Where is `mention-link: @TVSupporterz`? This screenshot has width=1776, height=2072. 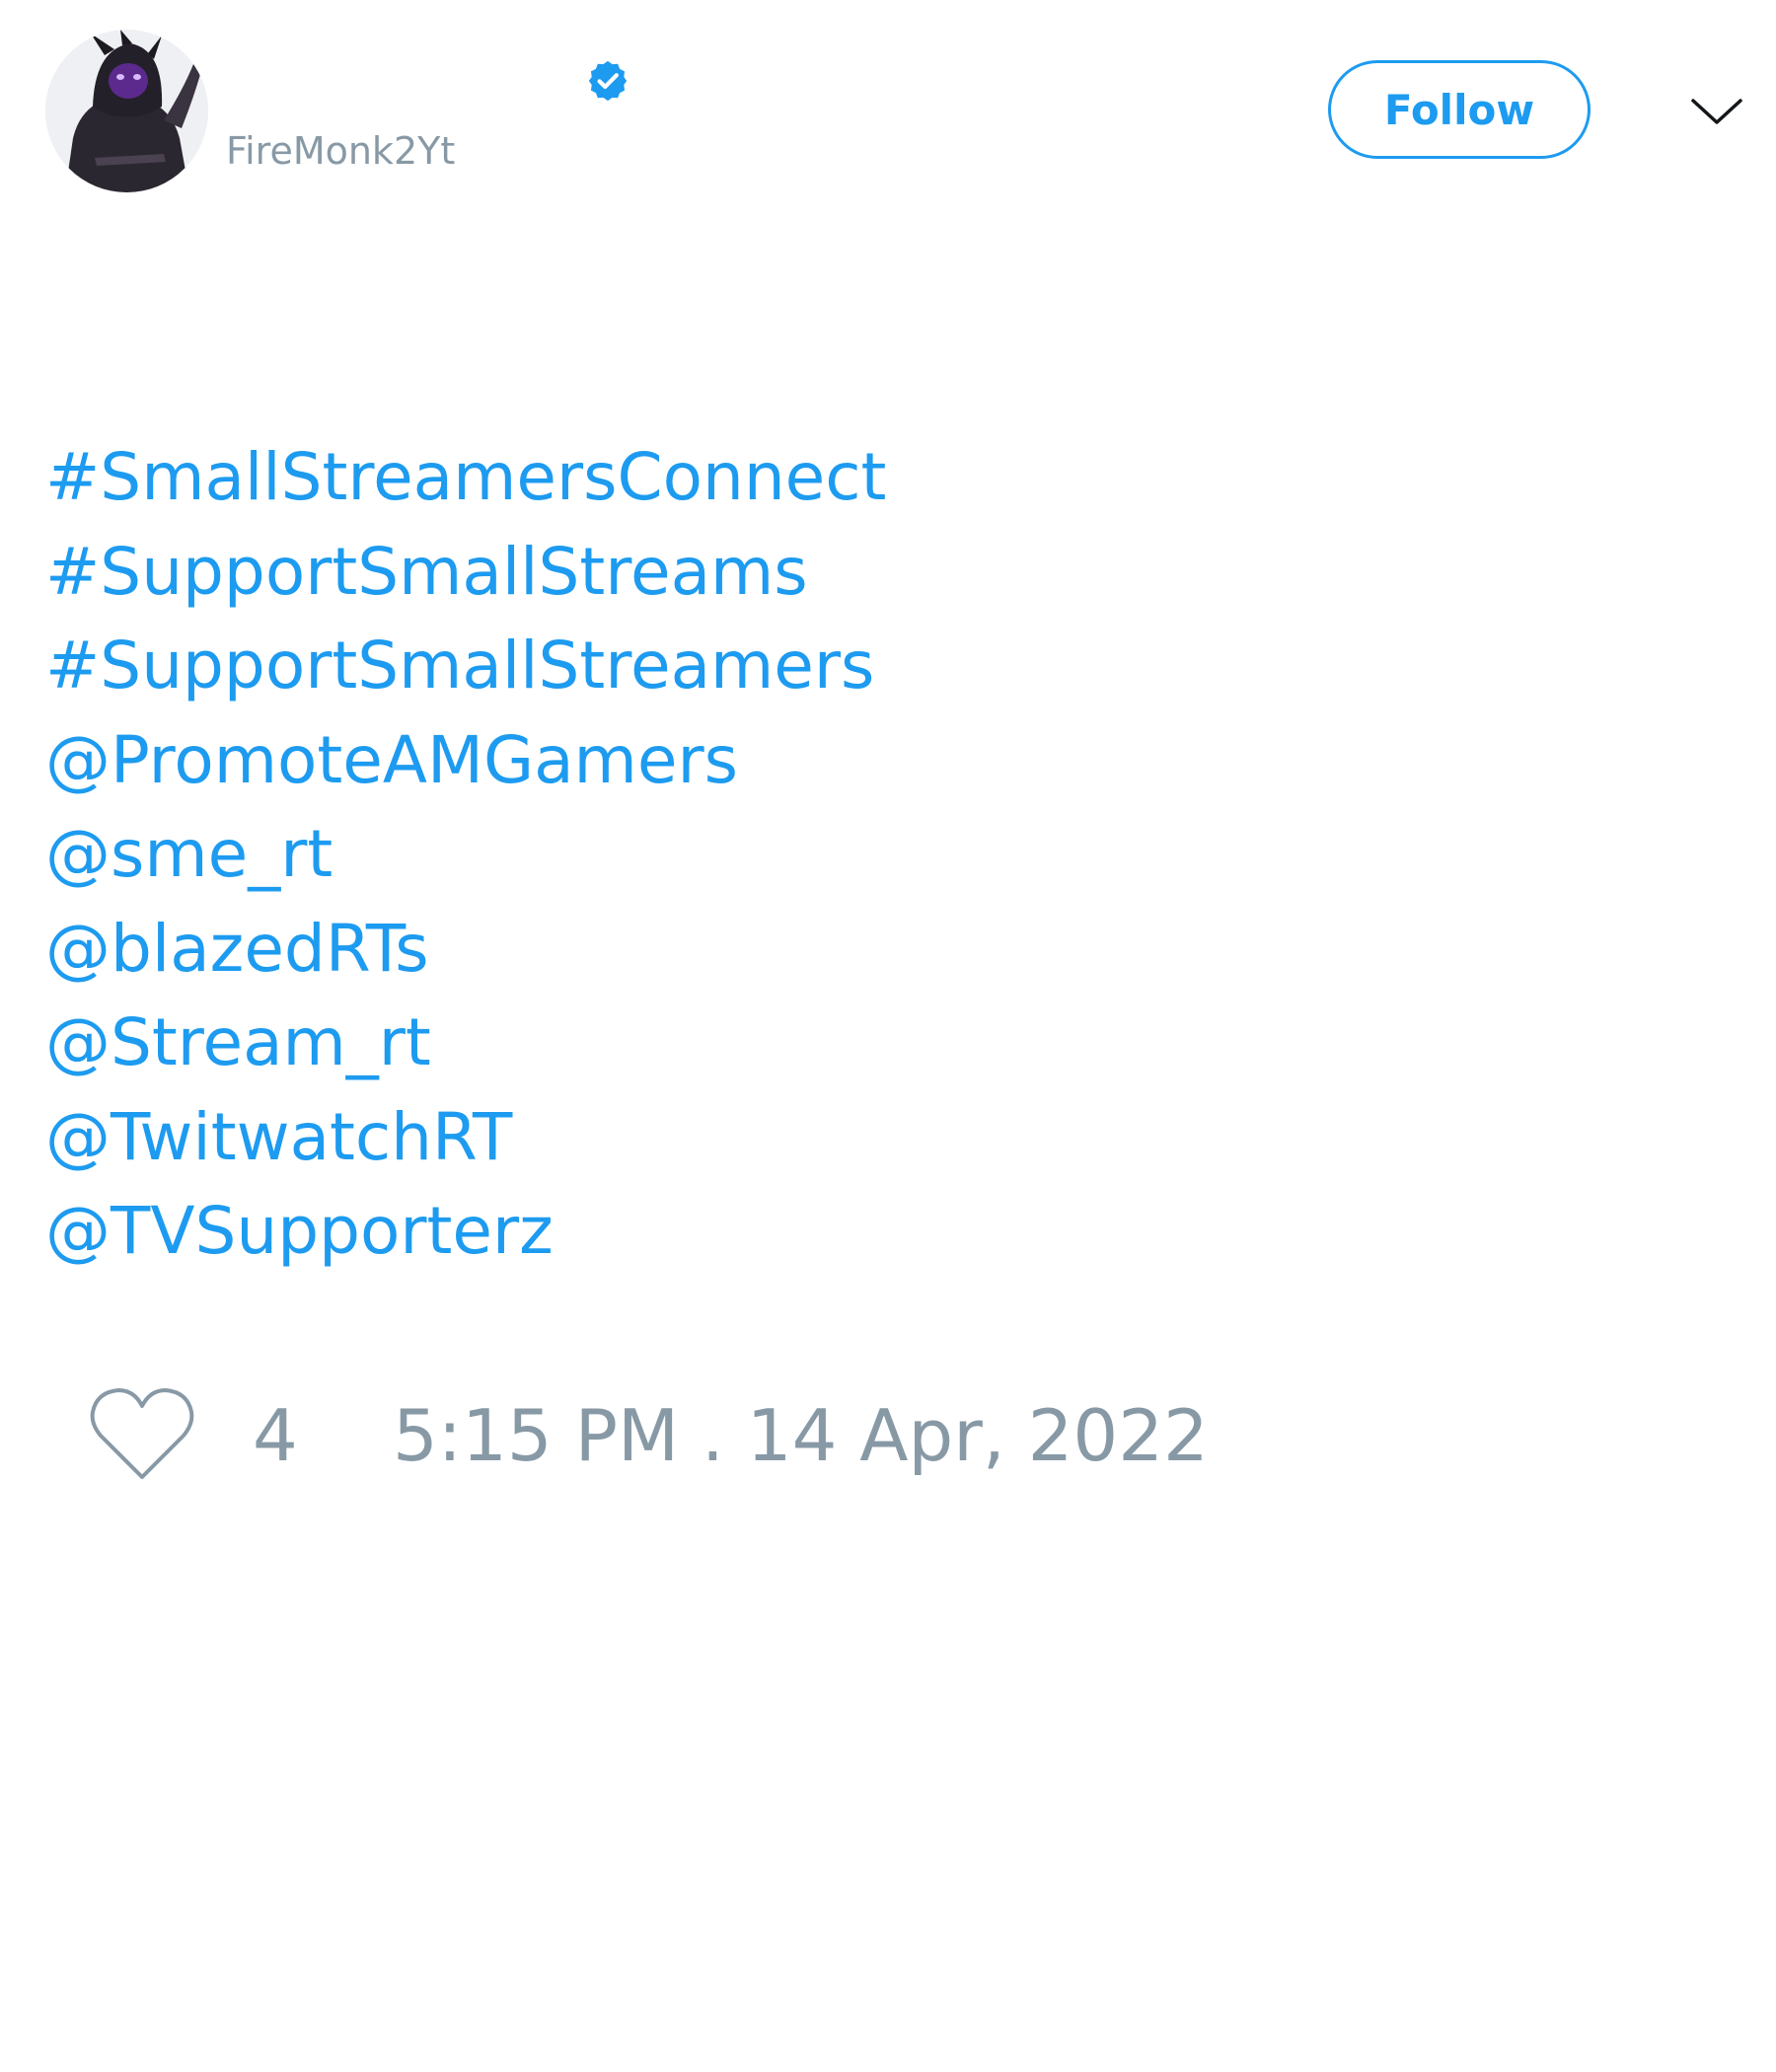 mention-link: @TVSupporterz is located at coordinates (300, 1231).